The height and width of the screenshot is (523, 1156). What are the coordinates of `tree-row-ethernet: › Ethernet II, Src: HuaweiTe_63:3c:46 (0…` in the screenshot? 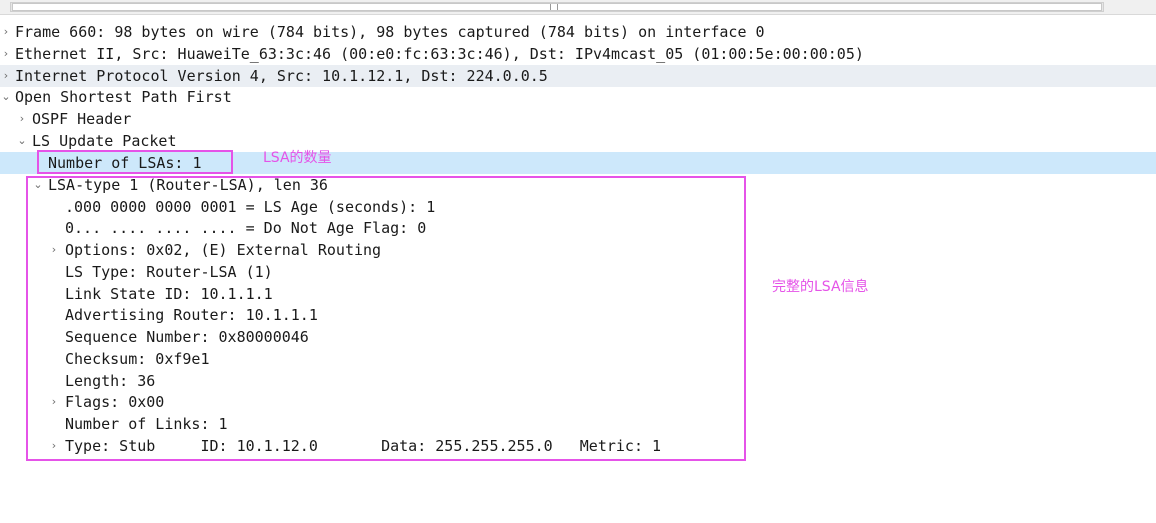 It's located at (578, 54).